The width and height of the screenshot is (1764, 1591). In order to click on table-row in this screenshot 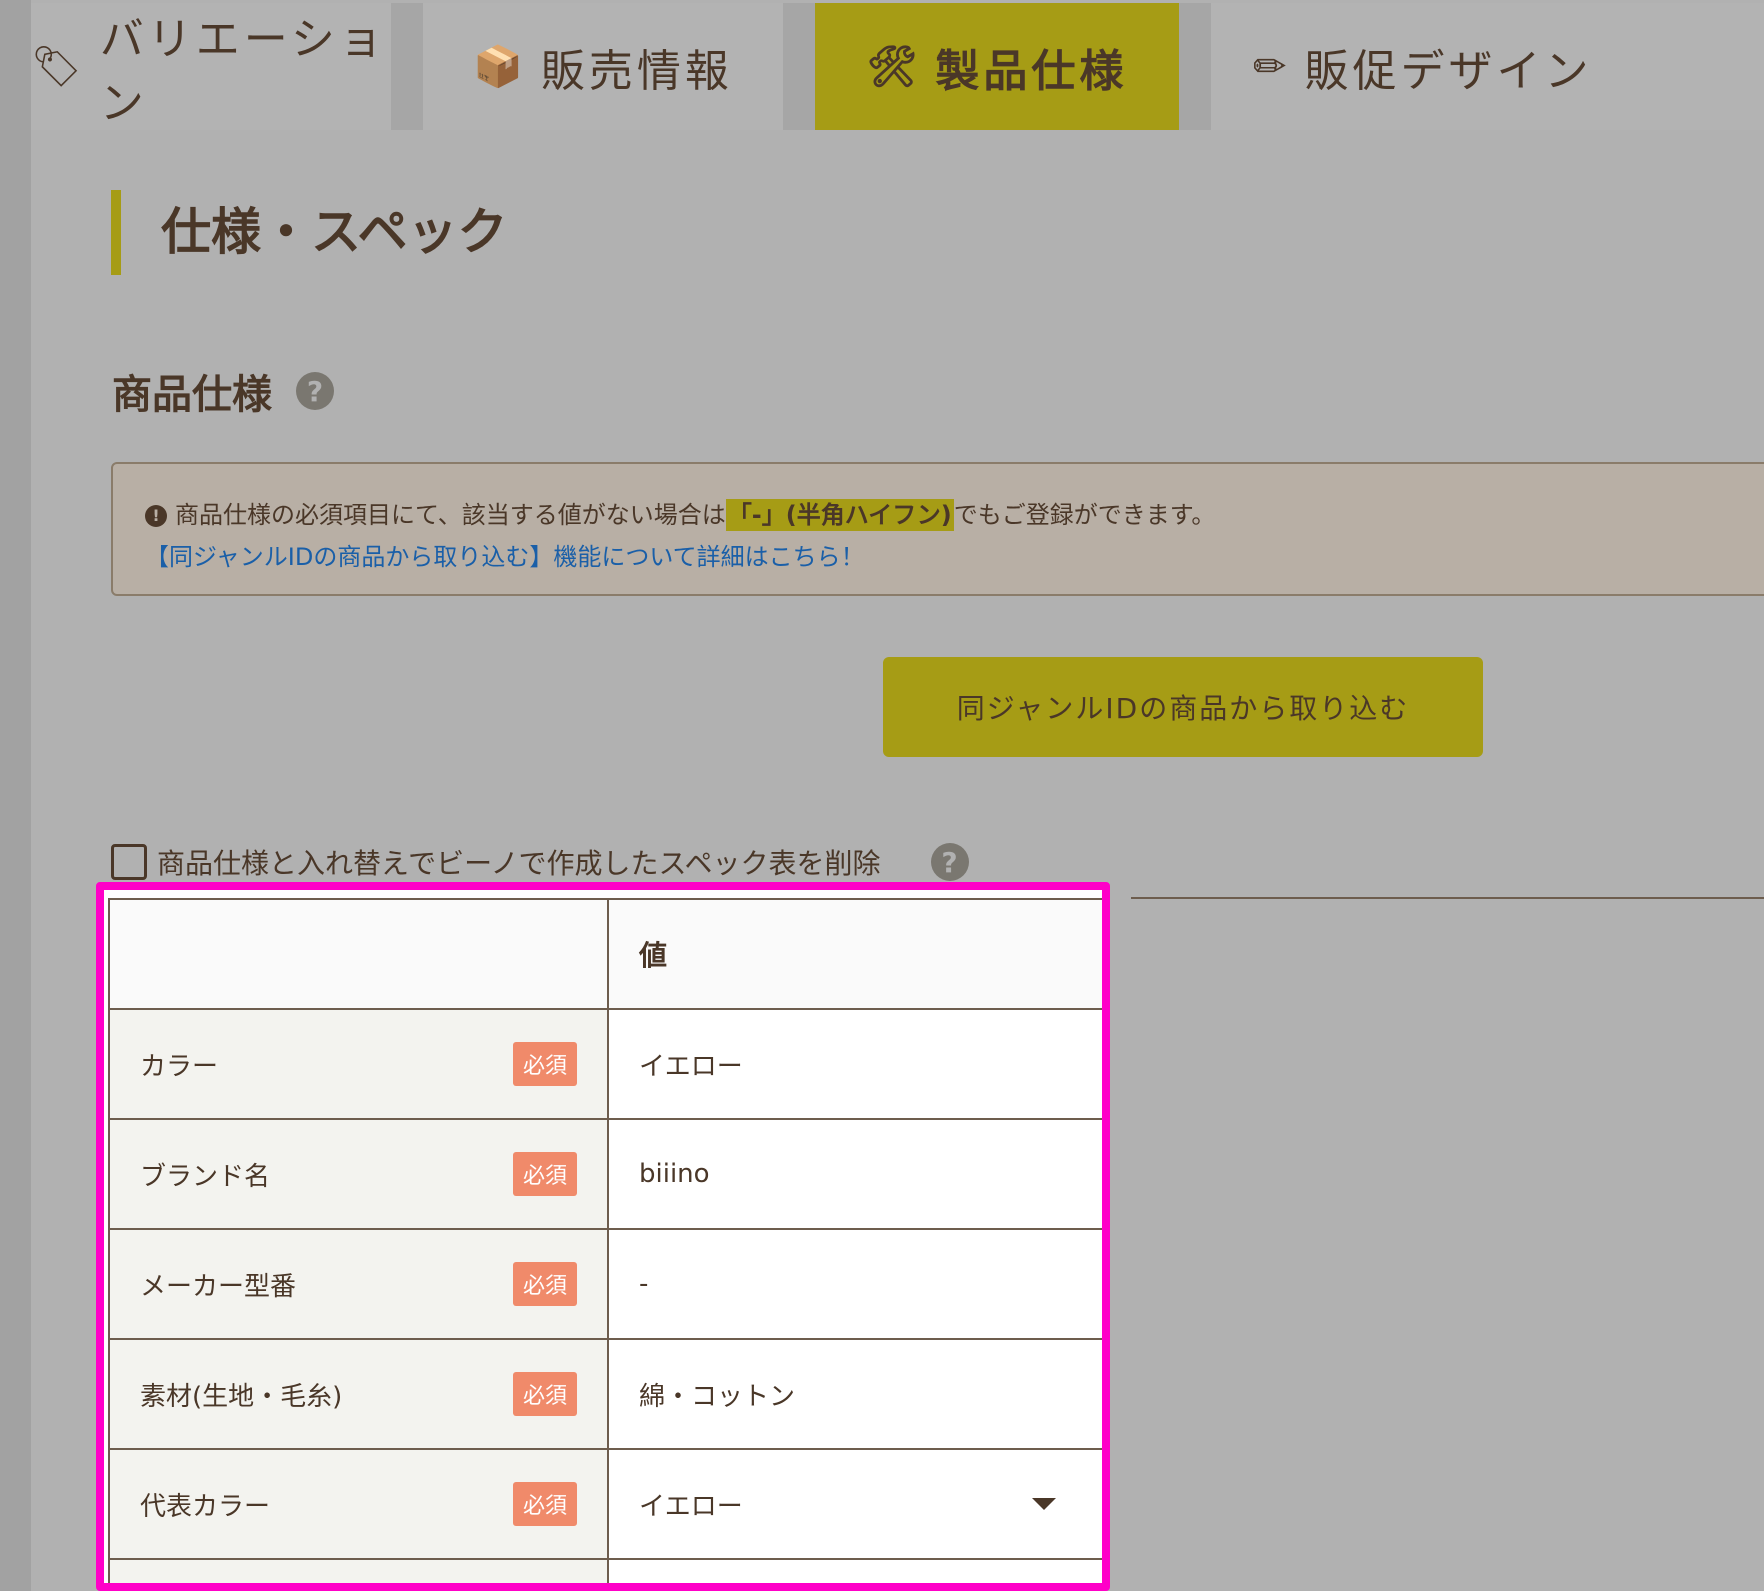, I will do `click(605, 1570)`.